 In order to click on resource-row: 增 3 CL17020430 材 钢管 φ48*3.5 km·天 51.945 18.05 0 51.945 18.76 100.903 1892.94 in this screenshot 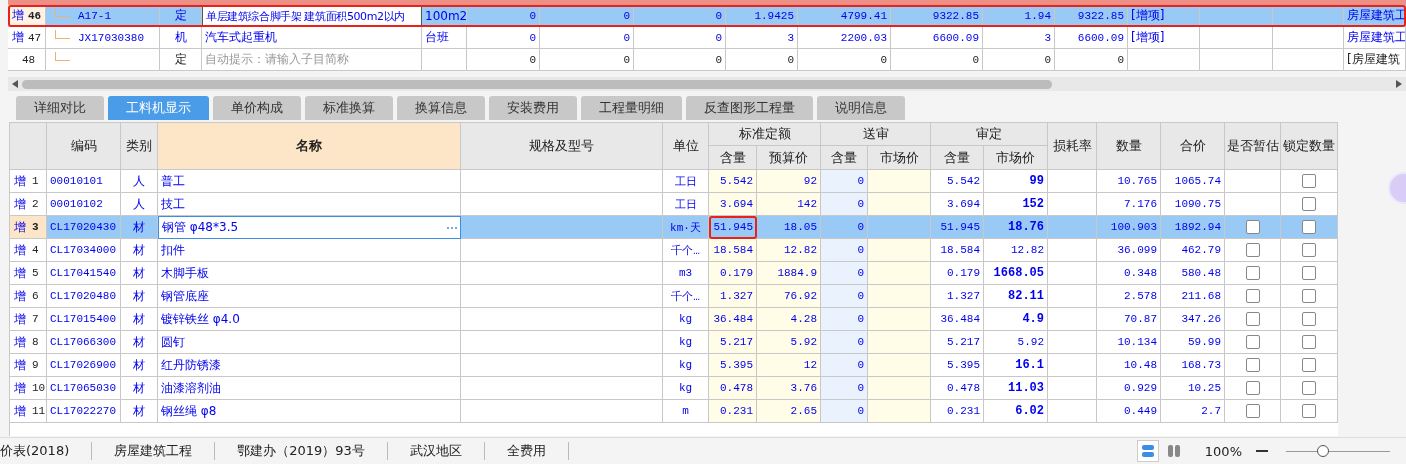, I will do `click(674, 227)`.